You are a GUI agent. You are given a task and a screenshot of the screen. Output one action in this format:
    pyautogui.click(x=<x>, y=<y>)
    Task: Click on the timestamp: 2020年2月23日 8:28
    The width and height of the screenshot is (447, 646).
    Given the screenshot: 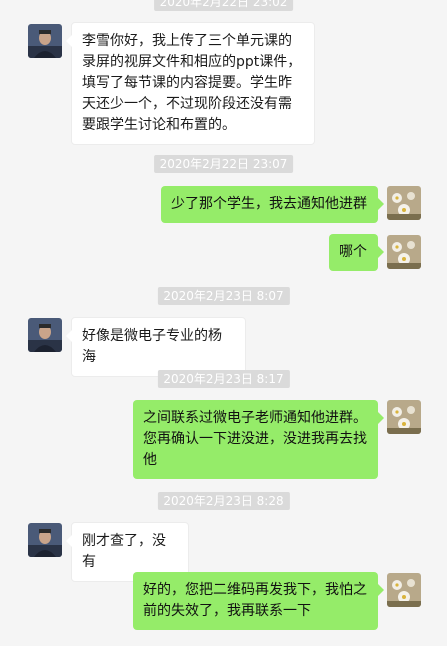 What is the action you would take?
    pyautogui.click(x=223, y=501)
    